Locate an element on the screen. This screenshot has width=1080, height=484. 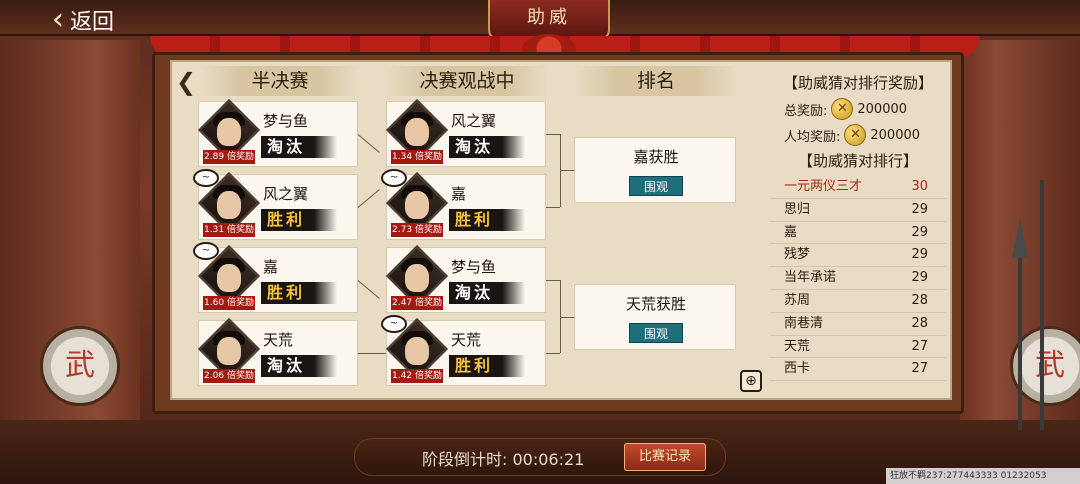
semifinal-card-3: ~ 1.60 倍奖励 嘉 胜利 is located at coordinates (275, 277).